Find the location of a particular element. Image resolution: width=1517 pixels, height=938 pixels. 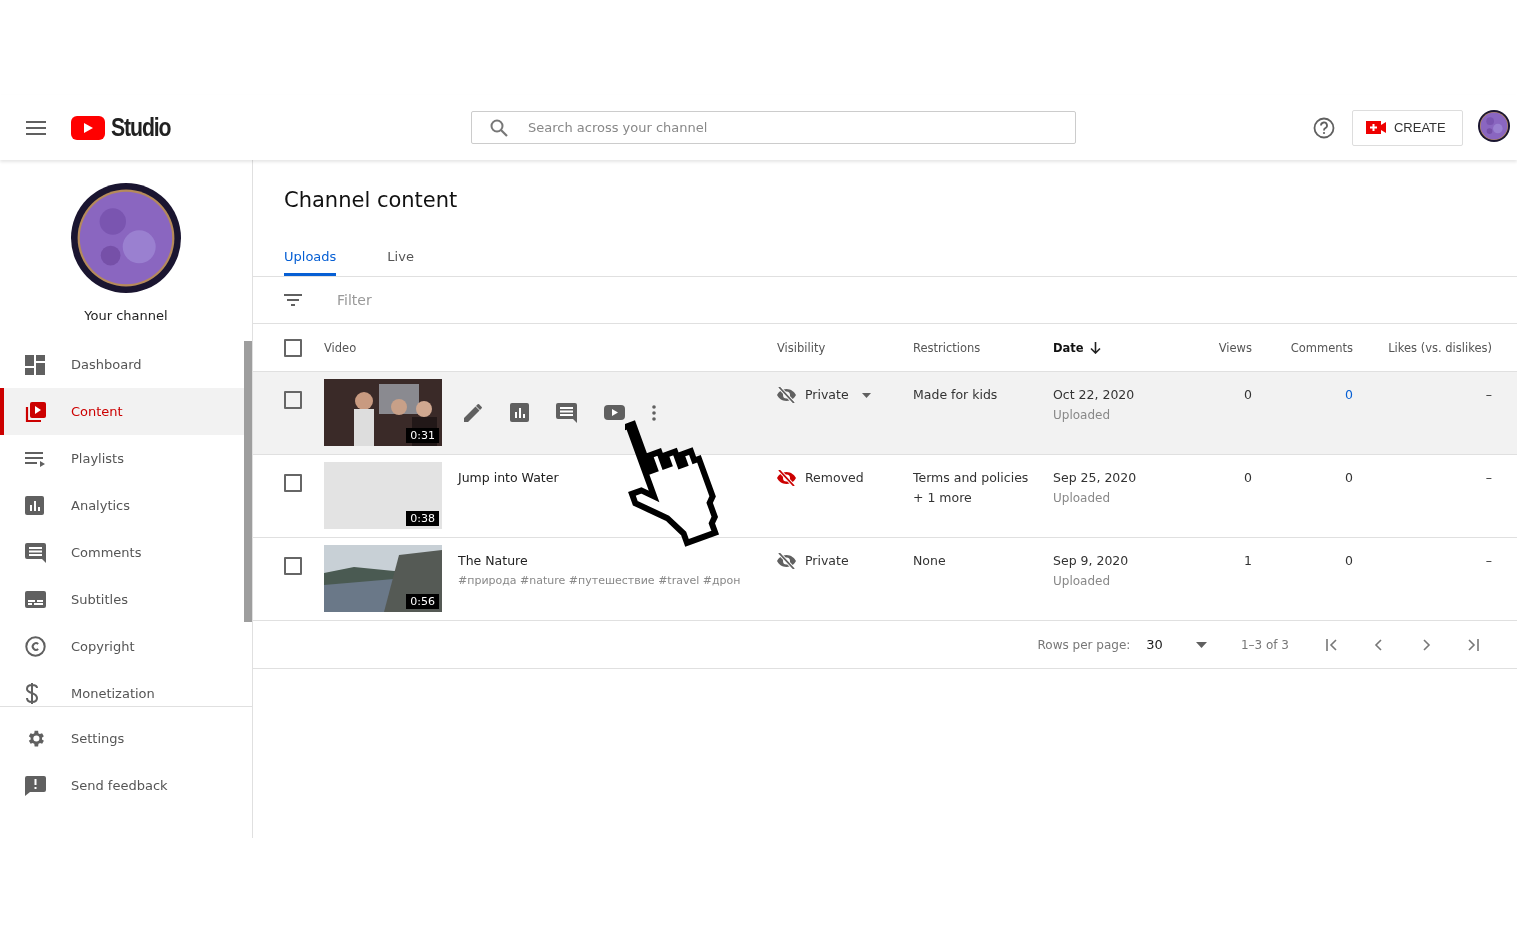

rows-per-page-value: 30 is located at coordinates (1154, 644).